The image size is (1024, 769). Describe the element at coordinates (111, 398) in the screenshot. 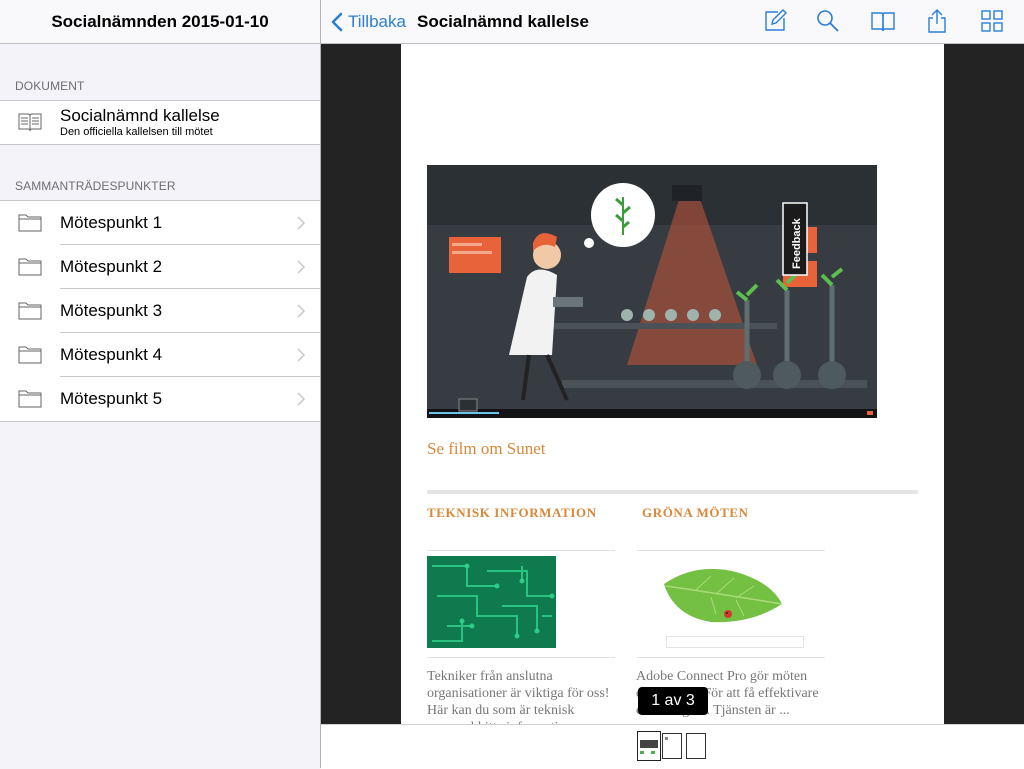

I see `list-item-label: Mötespunkt 5` at that location.